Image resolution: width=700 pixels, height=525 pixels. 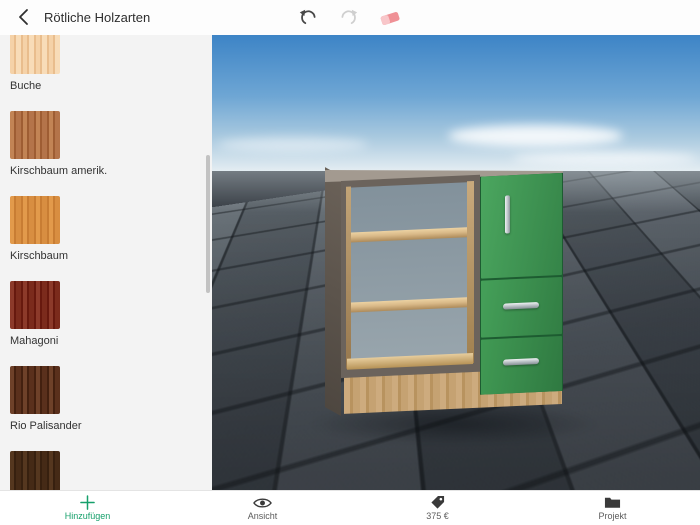 I want to click on cabinet-front, so click(x=452, y=293).